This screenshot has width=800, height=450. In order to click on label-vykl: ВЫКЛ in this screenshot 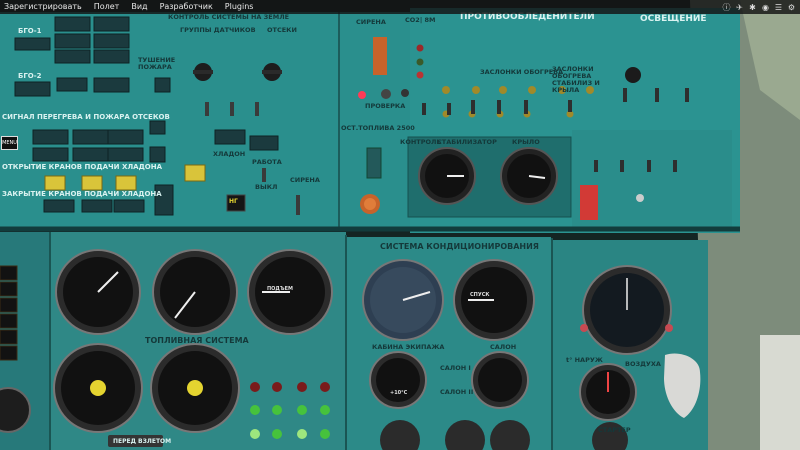, I will do `click(266, 187)`.